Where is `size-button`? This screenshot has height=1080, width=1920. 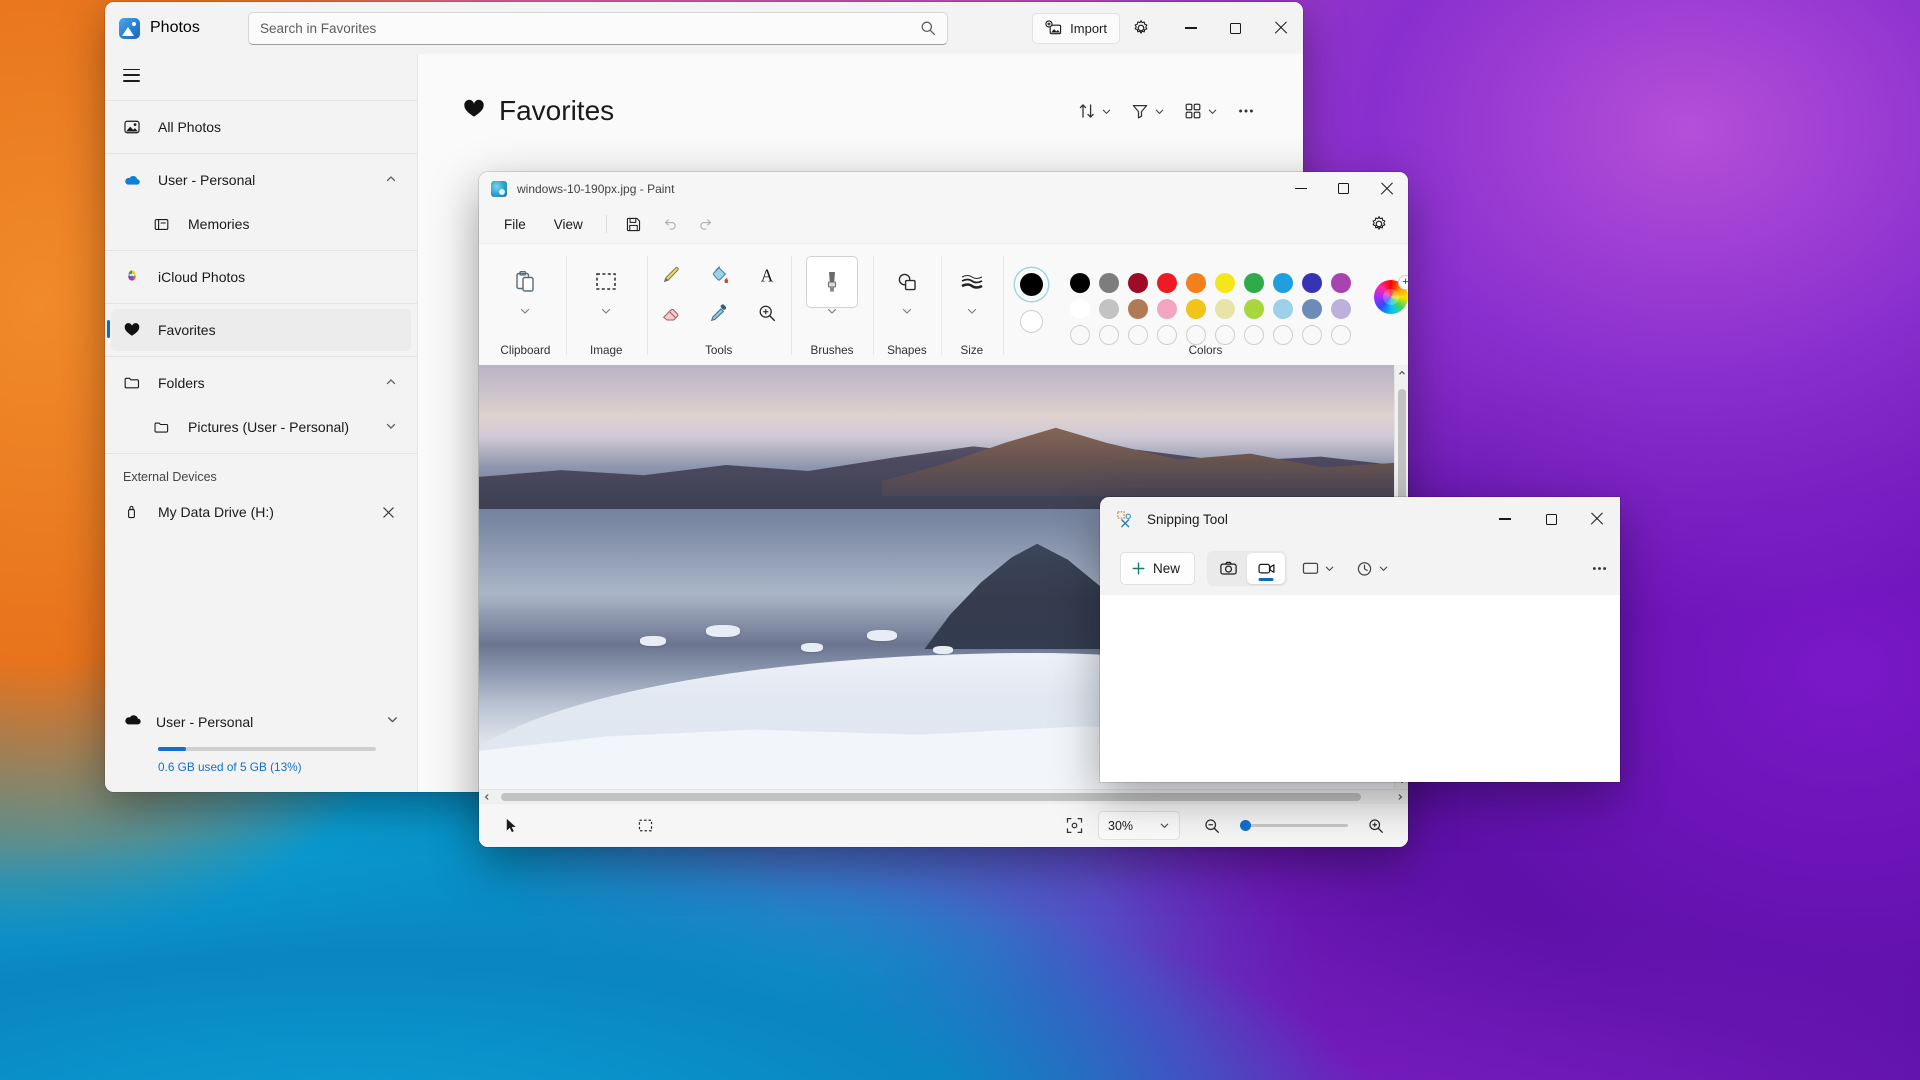 size-button is located at coordinates (972, 289).